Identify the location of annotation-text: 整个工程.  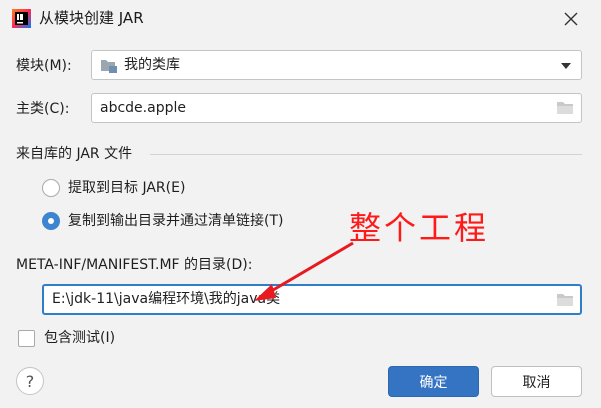
(419, 228).